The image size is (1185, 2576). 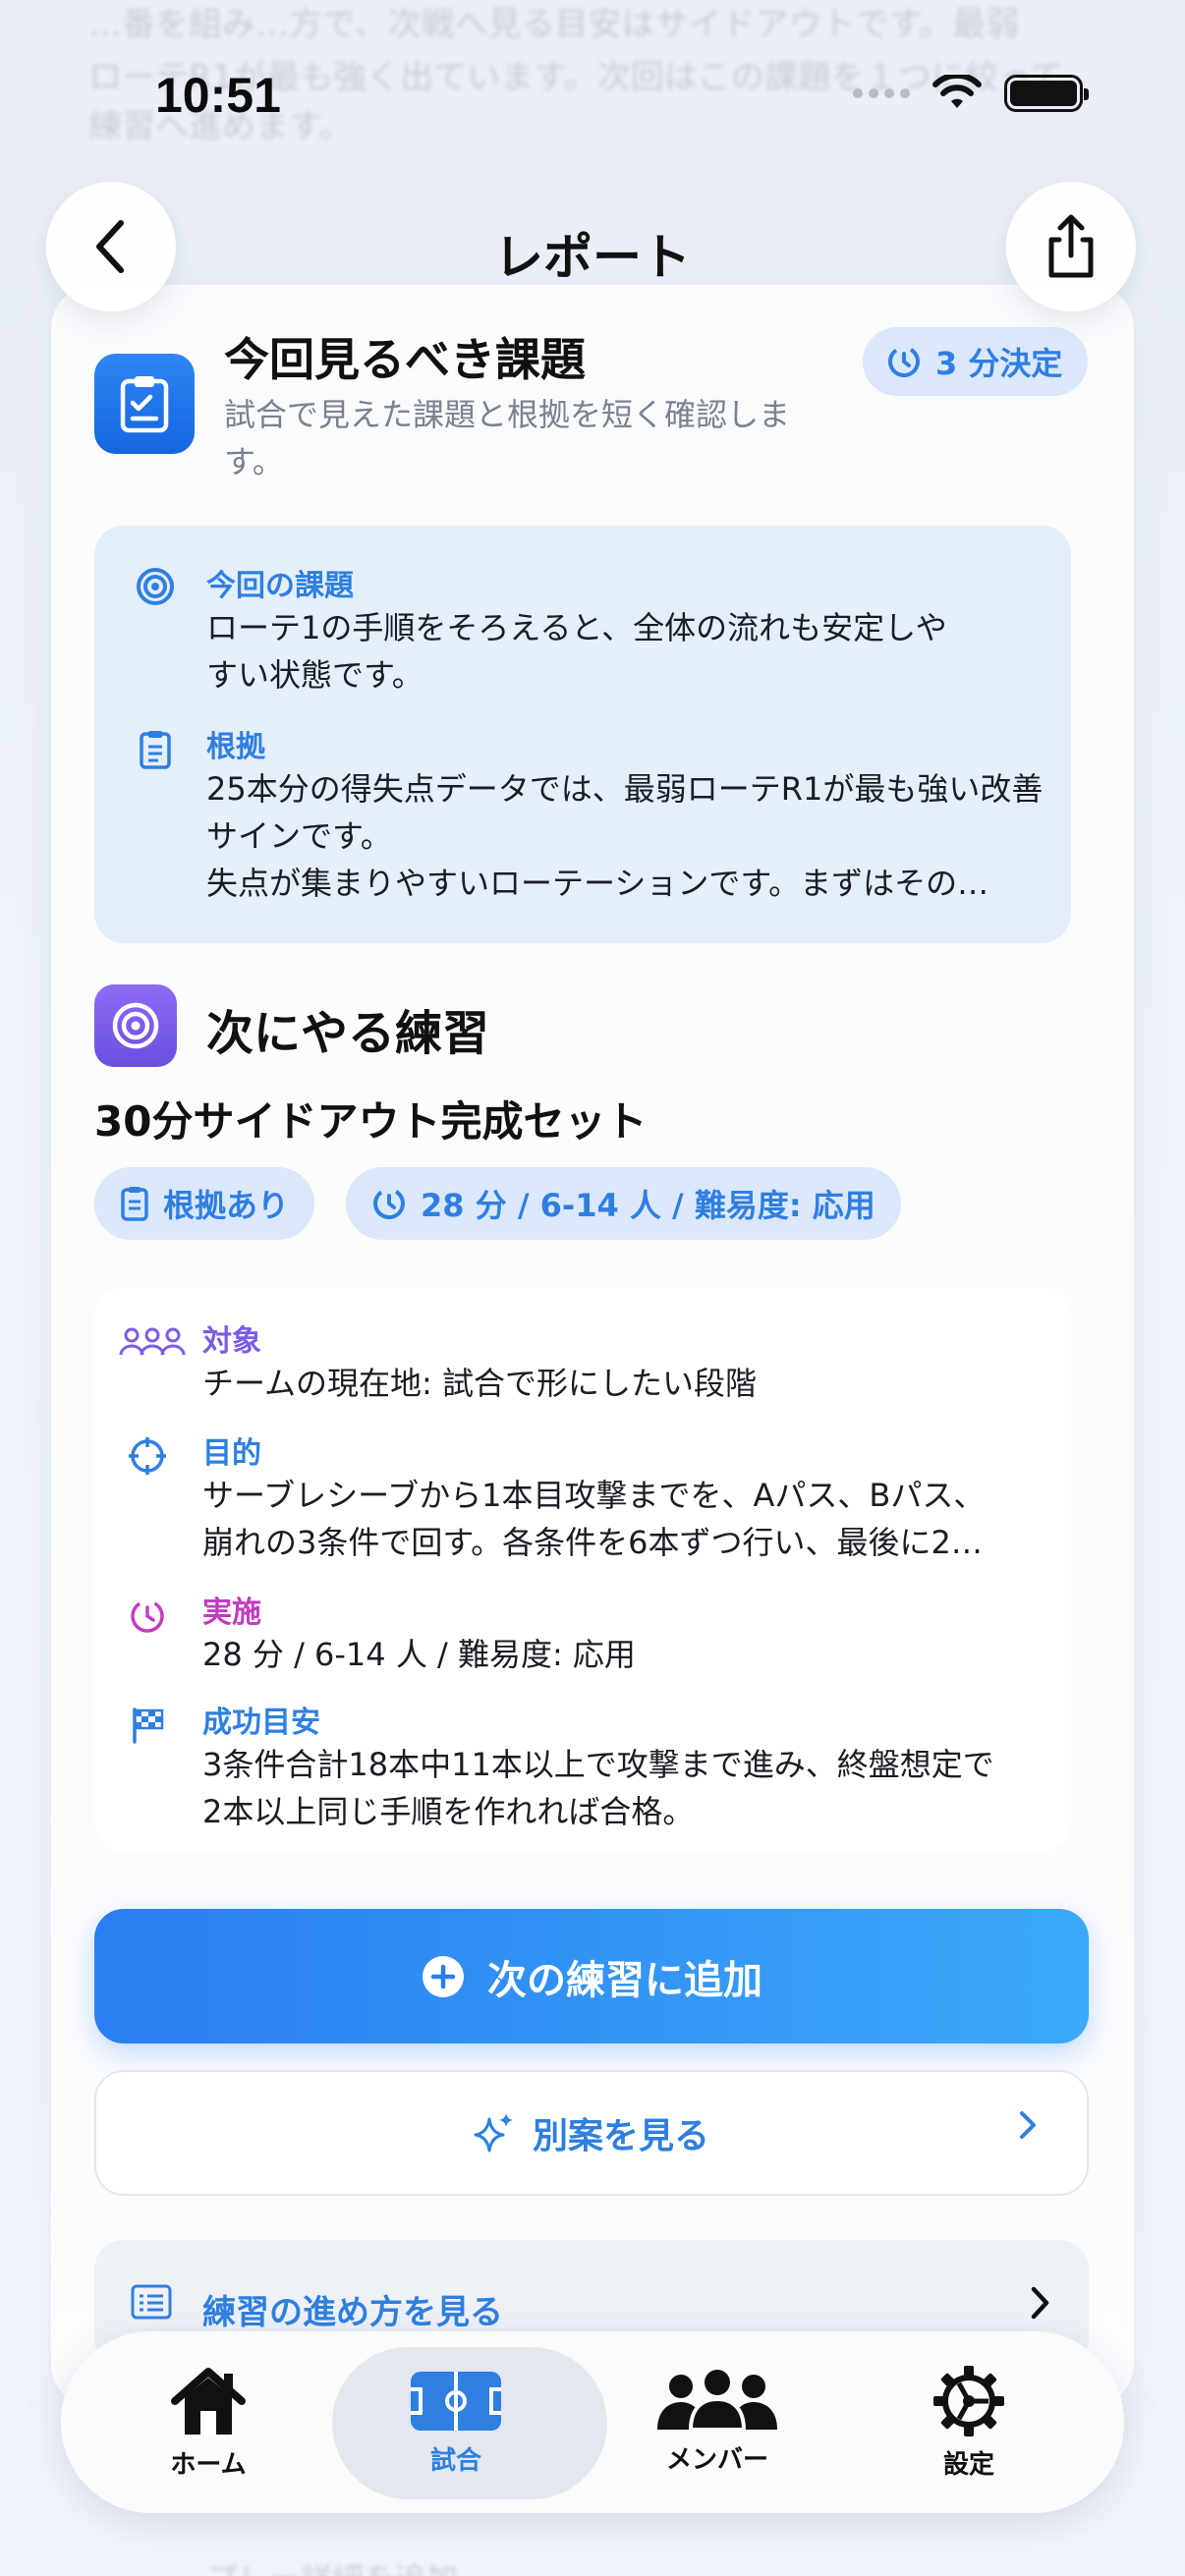 What do you see at coordinates (148, 1725) in the screenshot?
I see `checkered-flag-icon` at bounding box center [148, 1725].